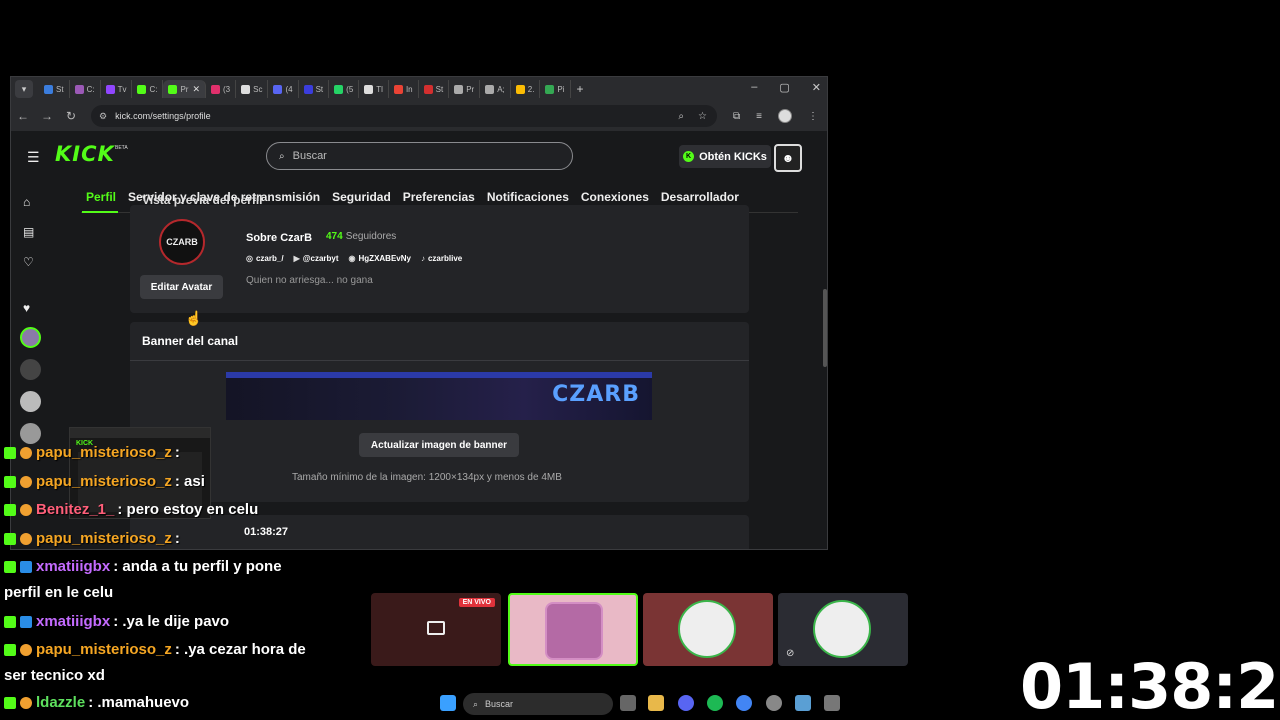 This screenshot has height=720, width=1280. Describe the element at coordinates (319, 89) in the screenshot. I see `tab-label: St` at that location.